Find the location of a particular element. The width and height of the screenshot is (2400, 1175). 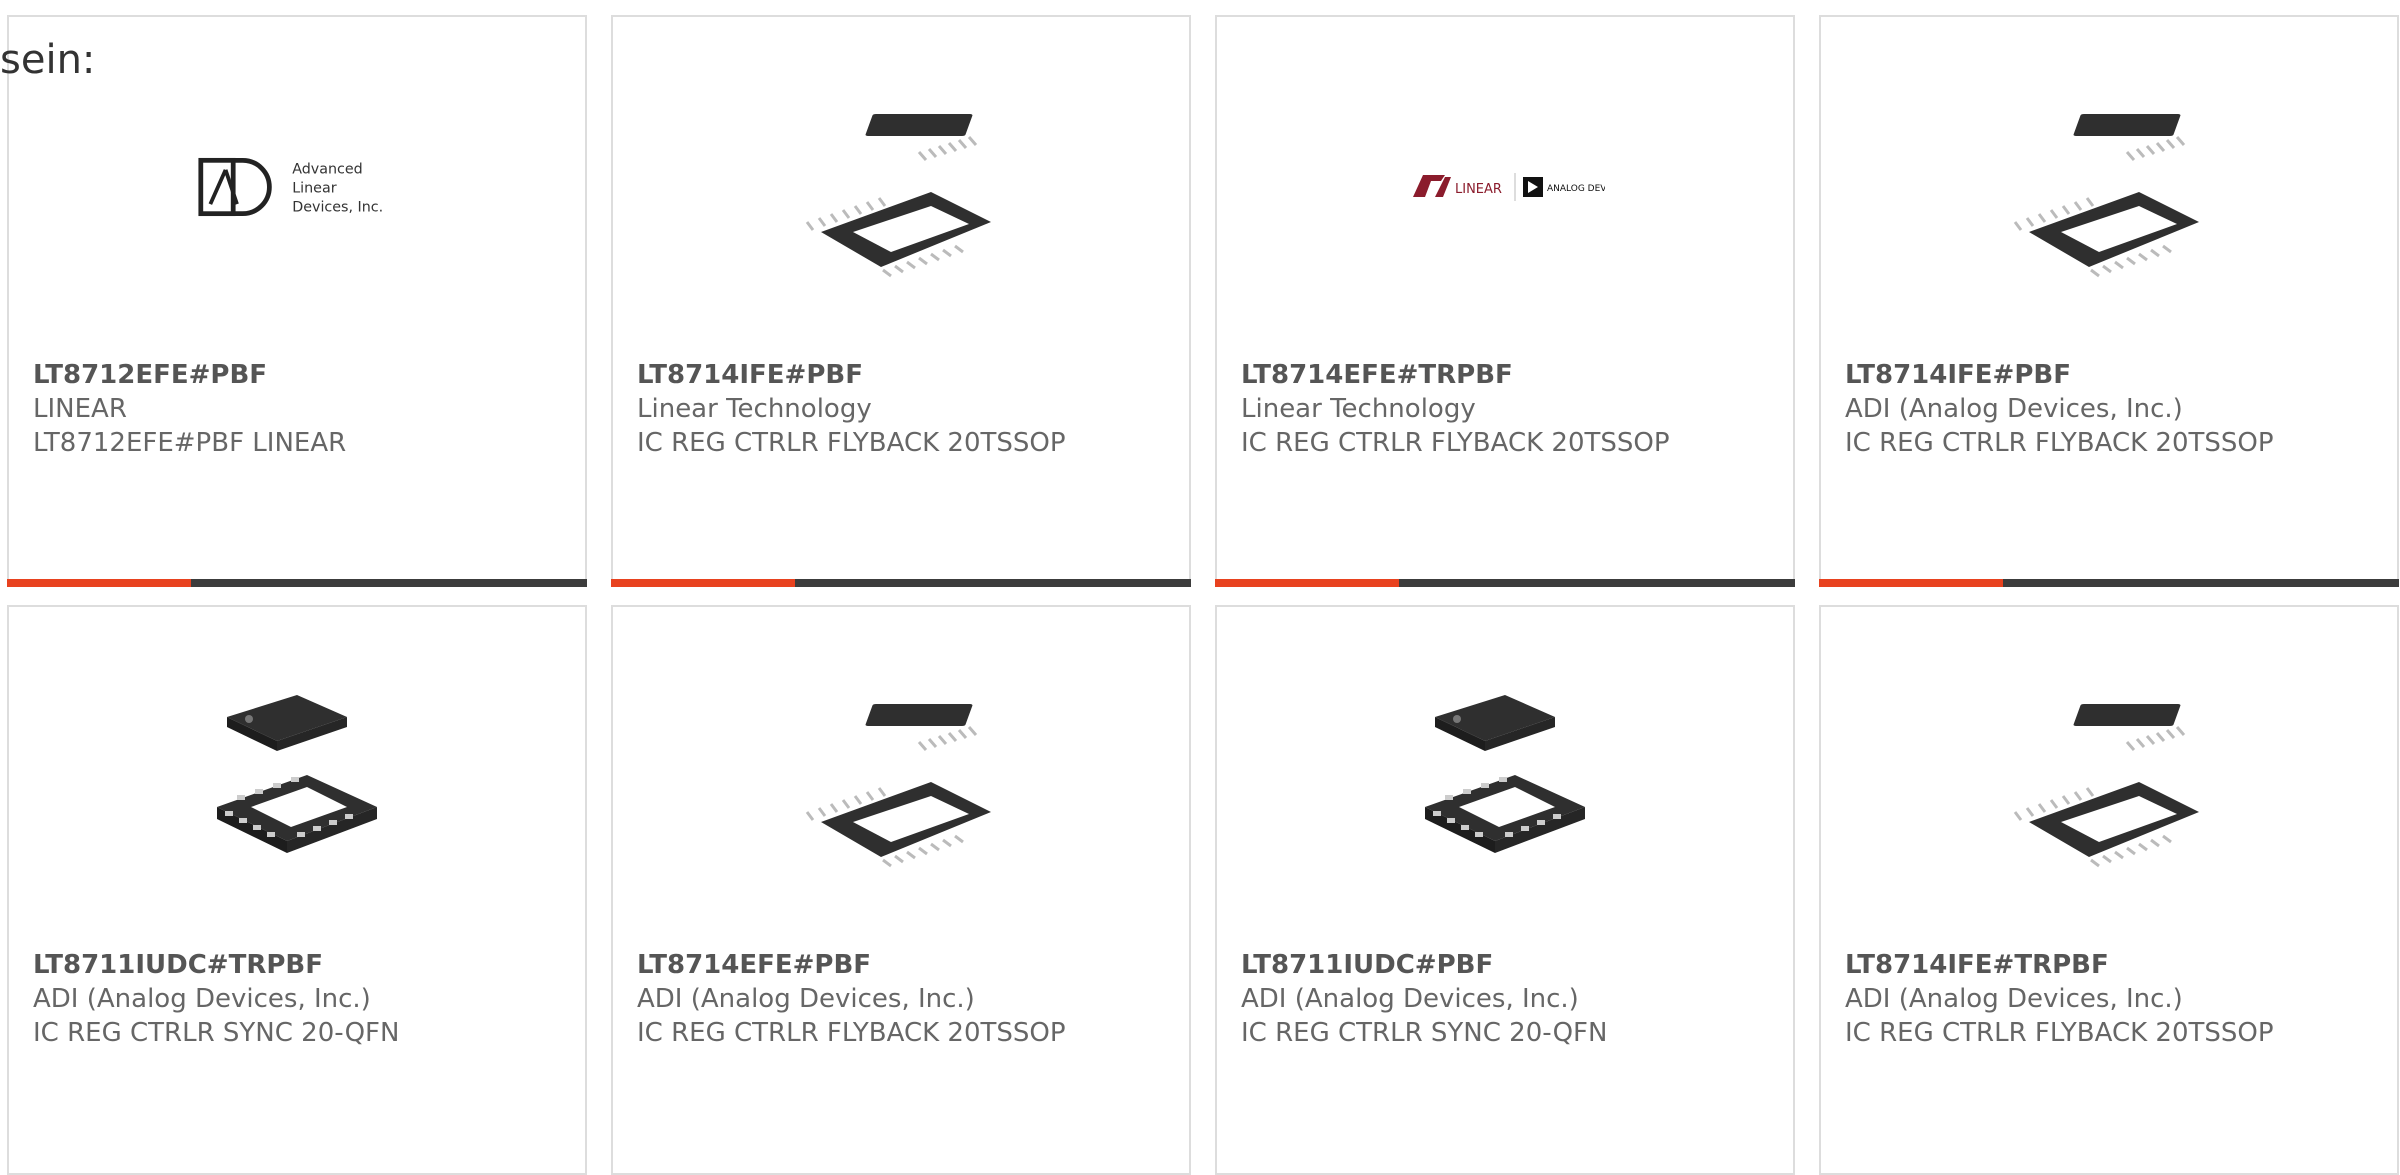

linear-analog-devices-logo: LINEAR ANALOG DEVICES is located at coordinates (1505, 187).